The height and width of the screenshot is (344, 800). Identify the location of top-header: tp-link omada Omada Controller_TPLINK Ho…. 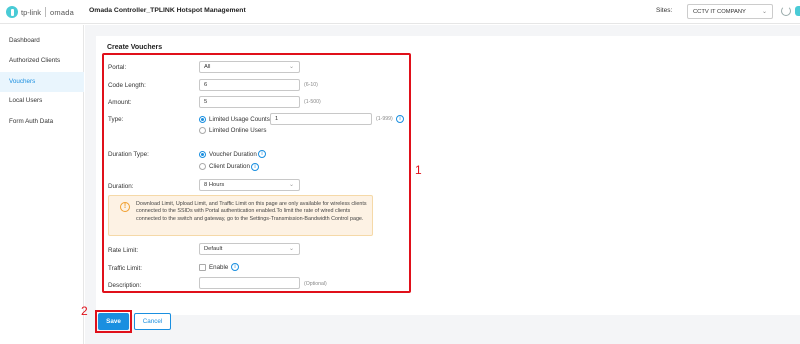
(400, 12).